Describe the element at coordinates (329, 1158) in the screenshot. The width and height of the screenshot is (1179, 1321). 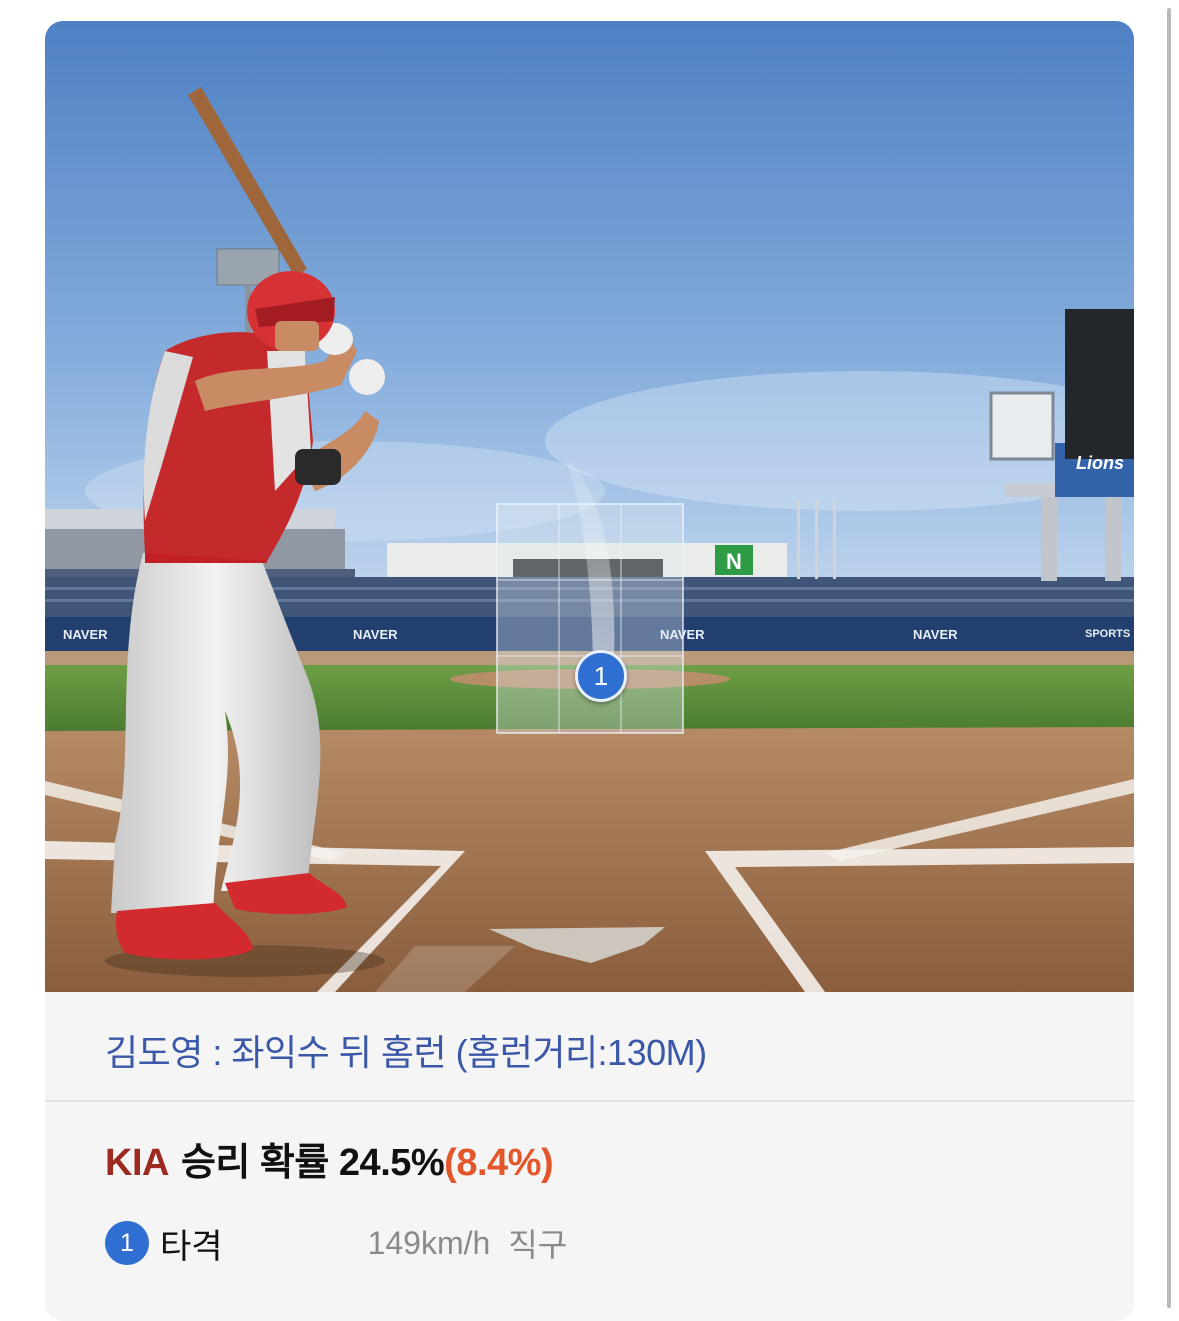
I see `win-probability: KIA 승리 확률 24.5%(8.4%)` at that location.